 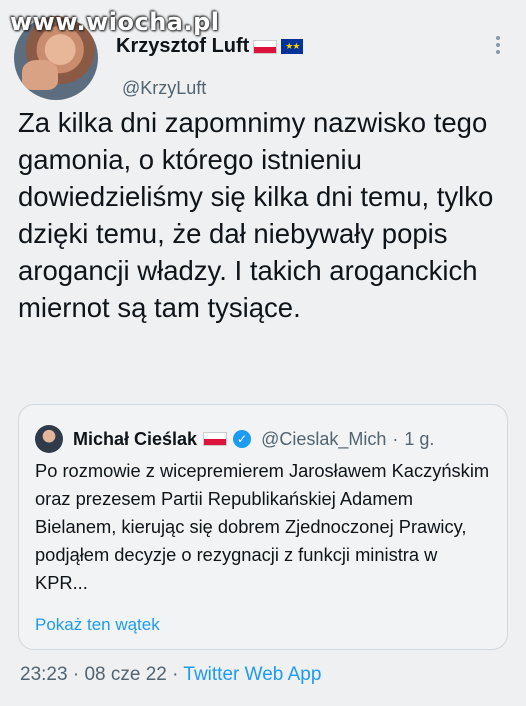 What do you see at coordinates (44, 674) in the screenshot?
I see `tweet-time: 23:23` at bounding box center [44, 674].